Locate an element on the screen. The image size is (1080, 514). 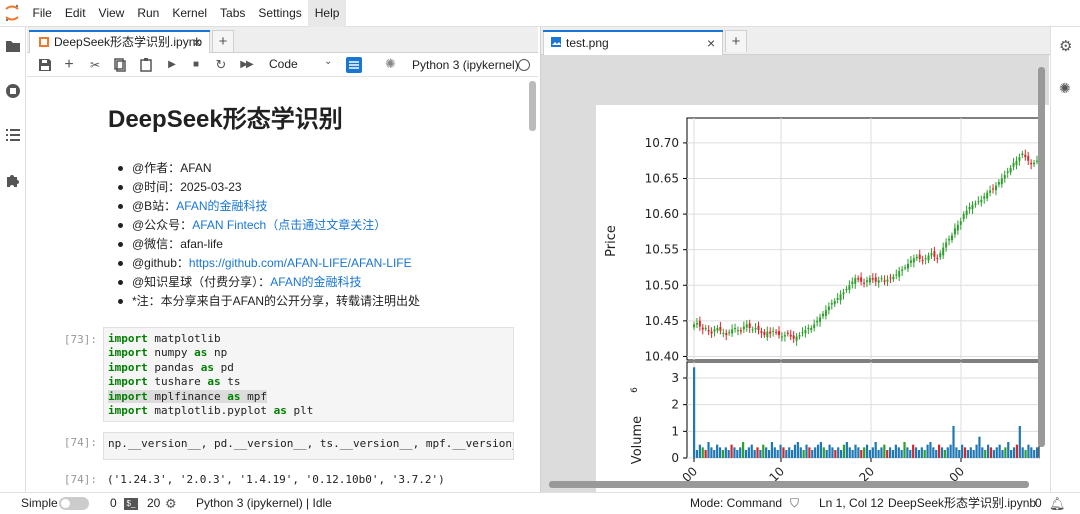
cursor-position: Ln 1, Col 12 is located at coordinates (851, 503).